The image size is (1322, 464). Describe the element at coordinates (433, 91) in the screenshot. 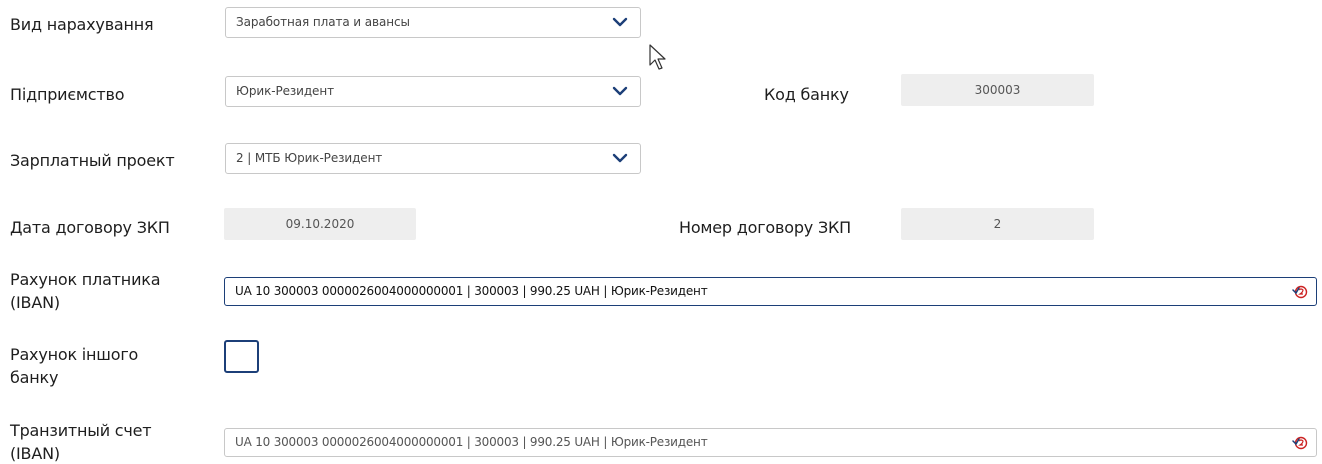

I see `enterprise-select: Юрик-Резидент` at that location.